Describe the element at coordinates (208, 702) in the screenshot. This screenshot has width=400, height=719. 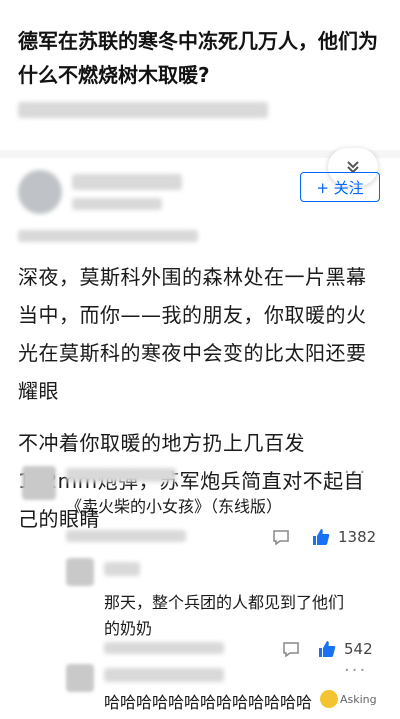
I see `comment-text: 哈哈哈哈哈哈哈哈哈哈哈哈哈` at that location.